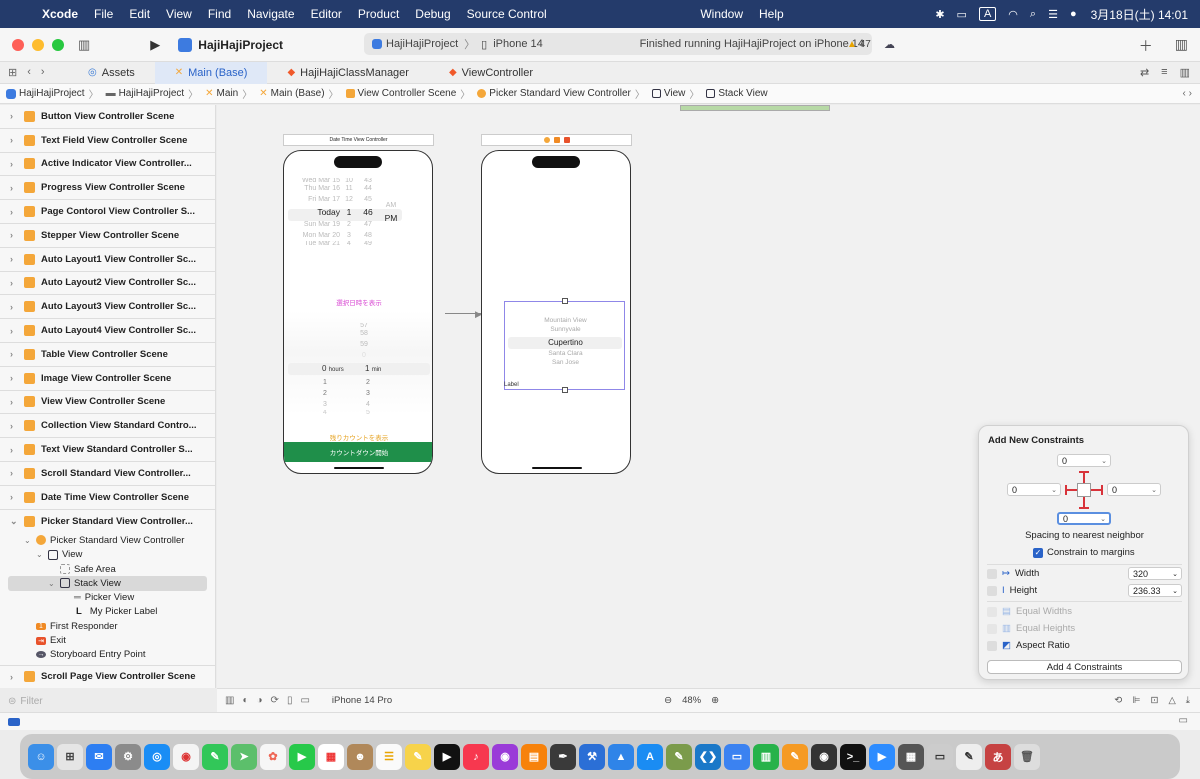 The height and width of the screenshot is (779, 1200). I want to click on vscode-icon: ❮❯, so click(708, 756).